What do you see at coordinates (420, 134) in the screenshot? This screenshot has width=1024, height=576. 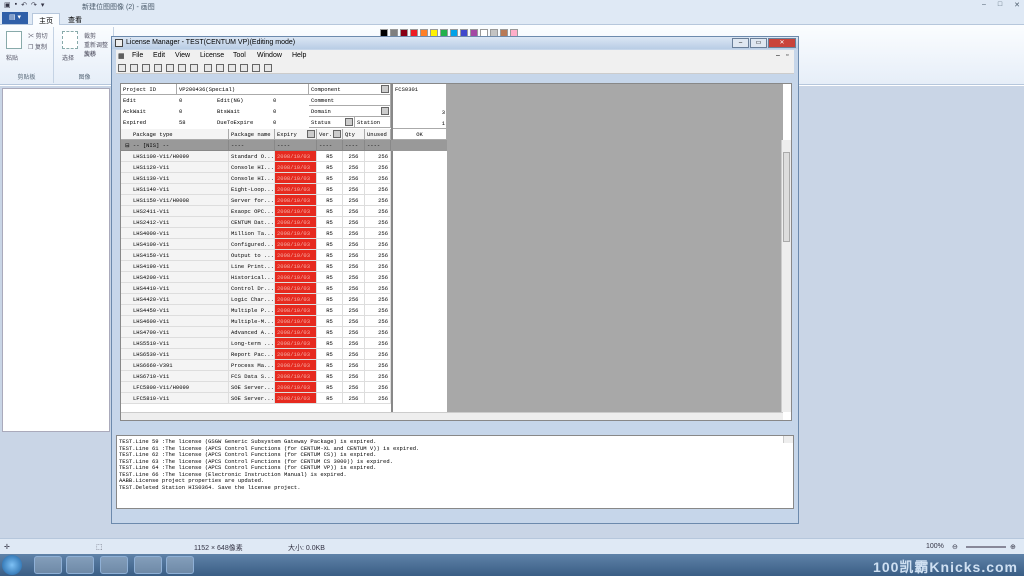 I see `station-ok-cell: OK` at bounding box center [420, 134].